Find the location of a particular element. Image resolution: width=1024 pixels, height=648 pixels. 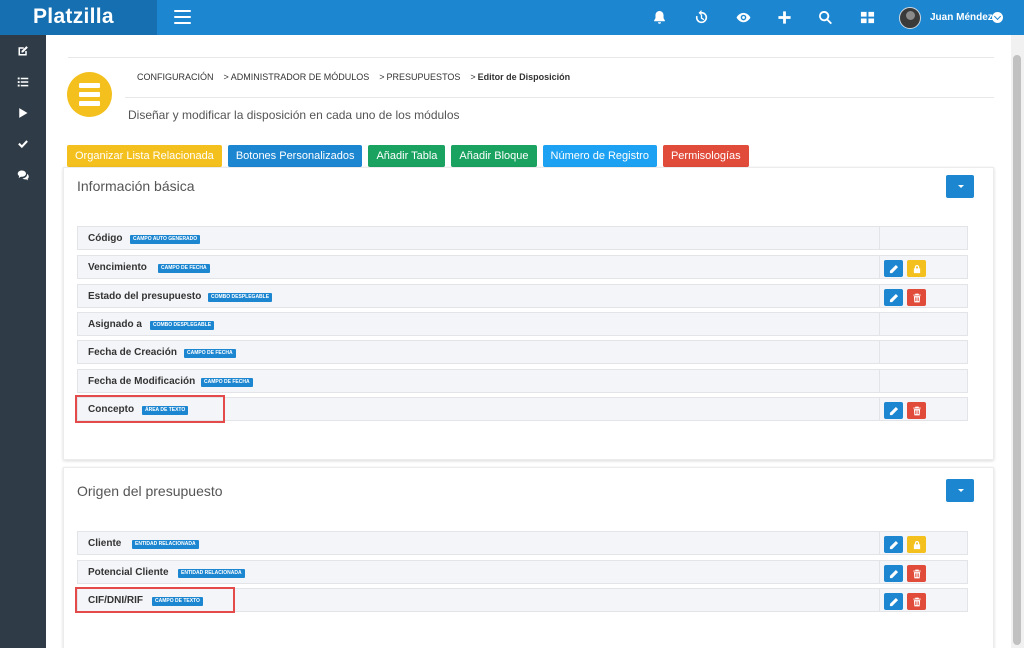

page-scrollbar is located at coordinates (1017, 341).